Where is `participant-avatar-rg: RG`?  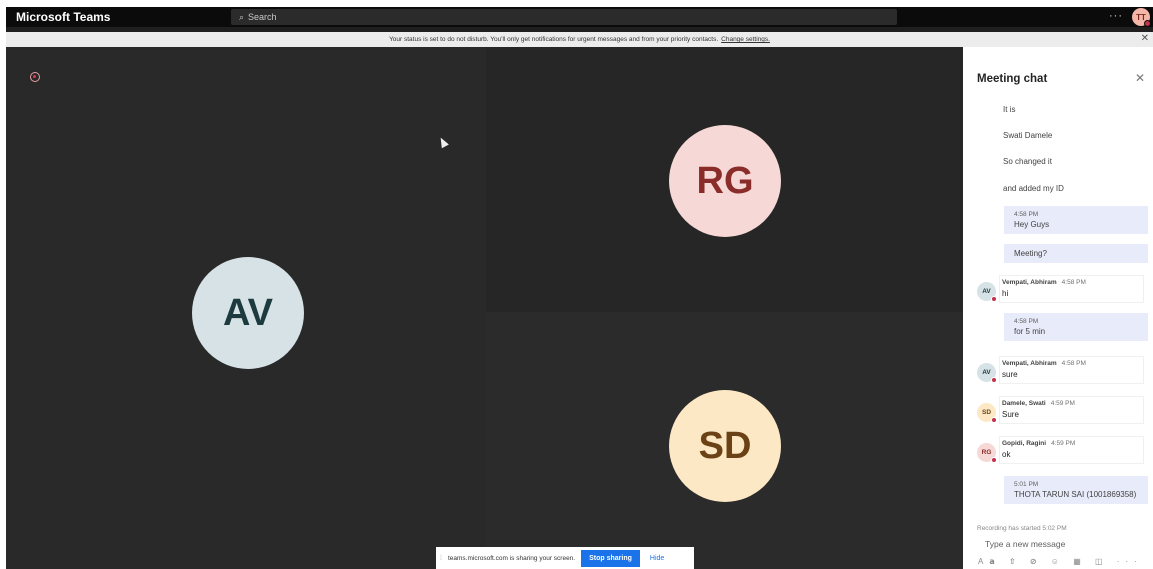 participant-avatar-rg: RG is located at coordinates (725, 181).